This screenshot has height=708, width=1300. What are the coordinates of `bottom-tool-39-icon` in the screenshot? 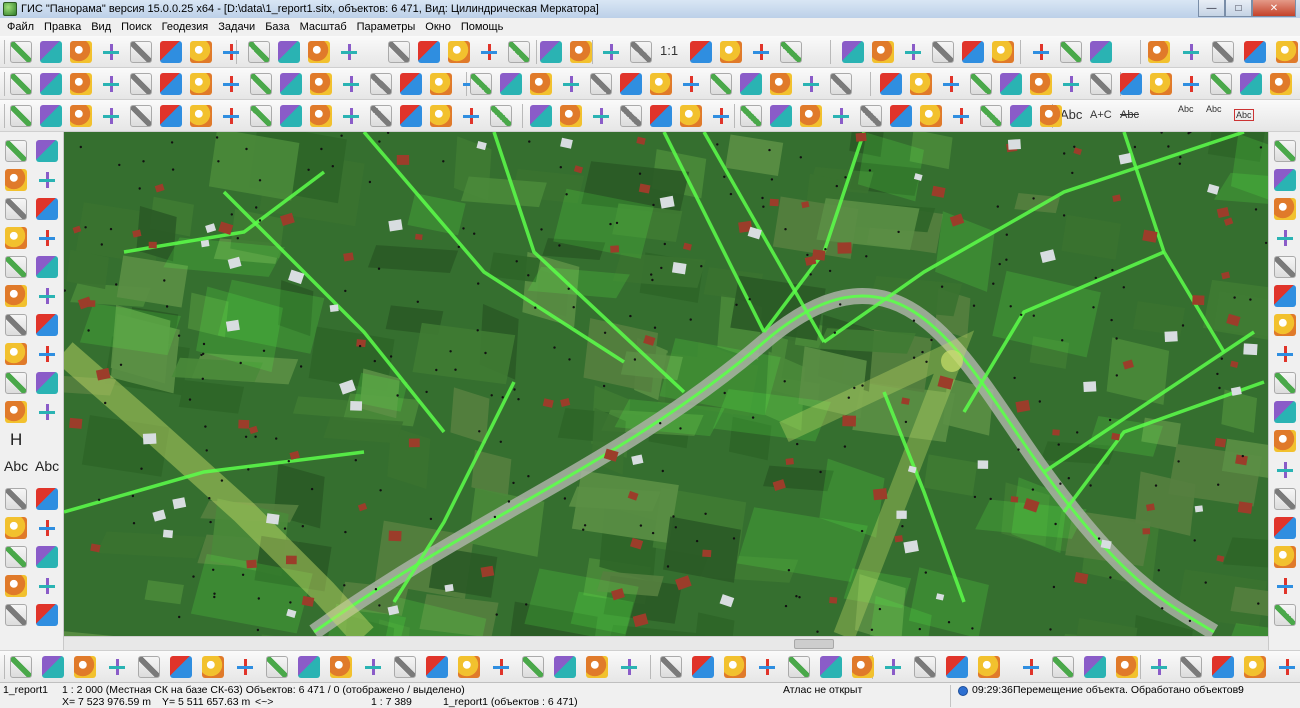 It's located at (1255, 667).